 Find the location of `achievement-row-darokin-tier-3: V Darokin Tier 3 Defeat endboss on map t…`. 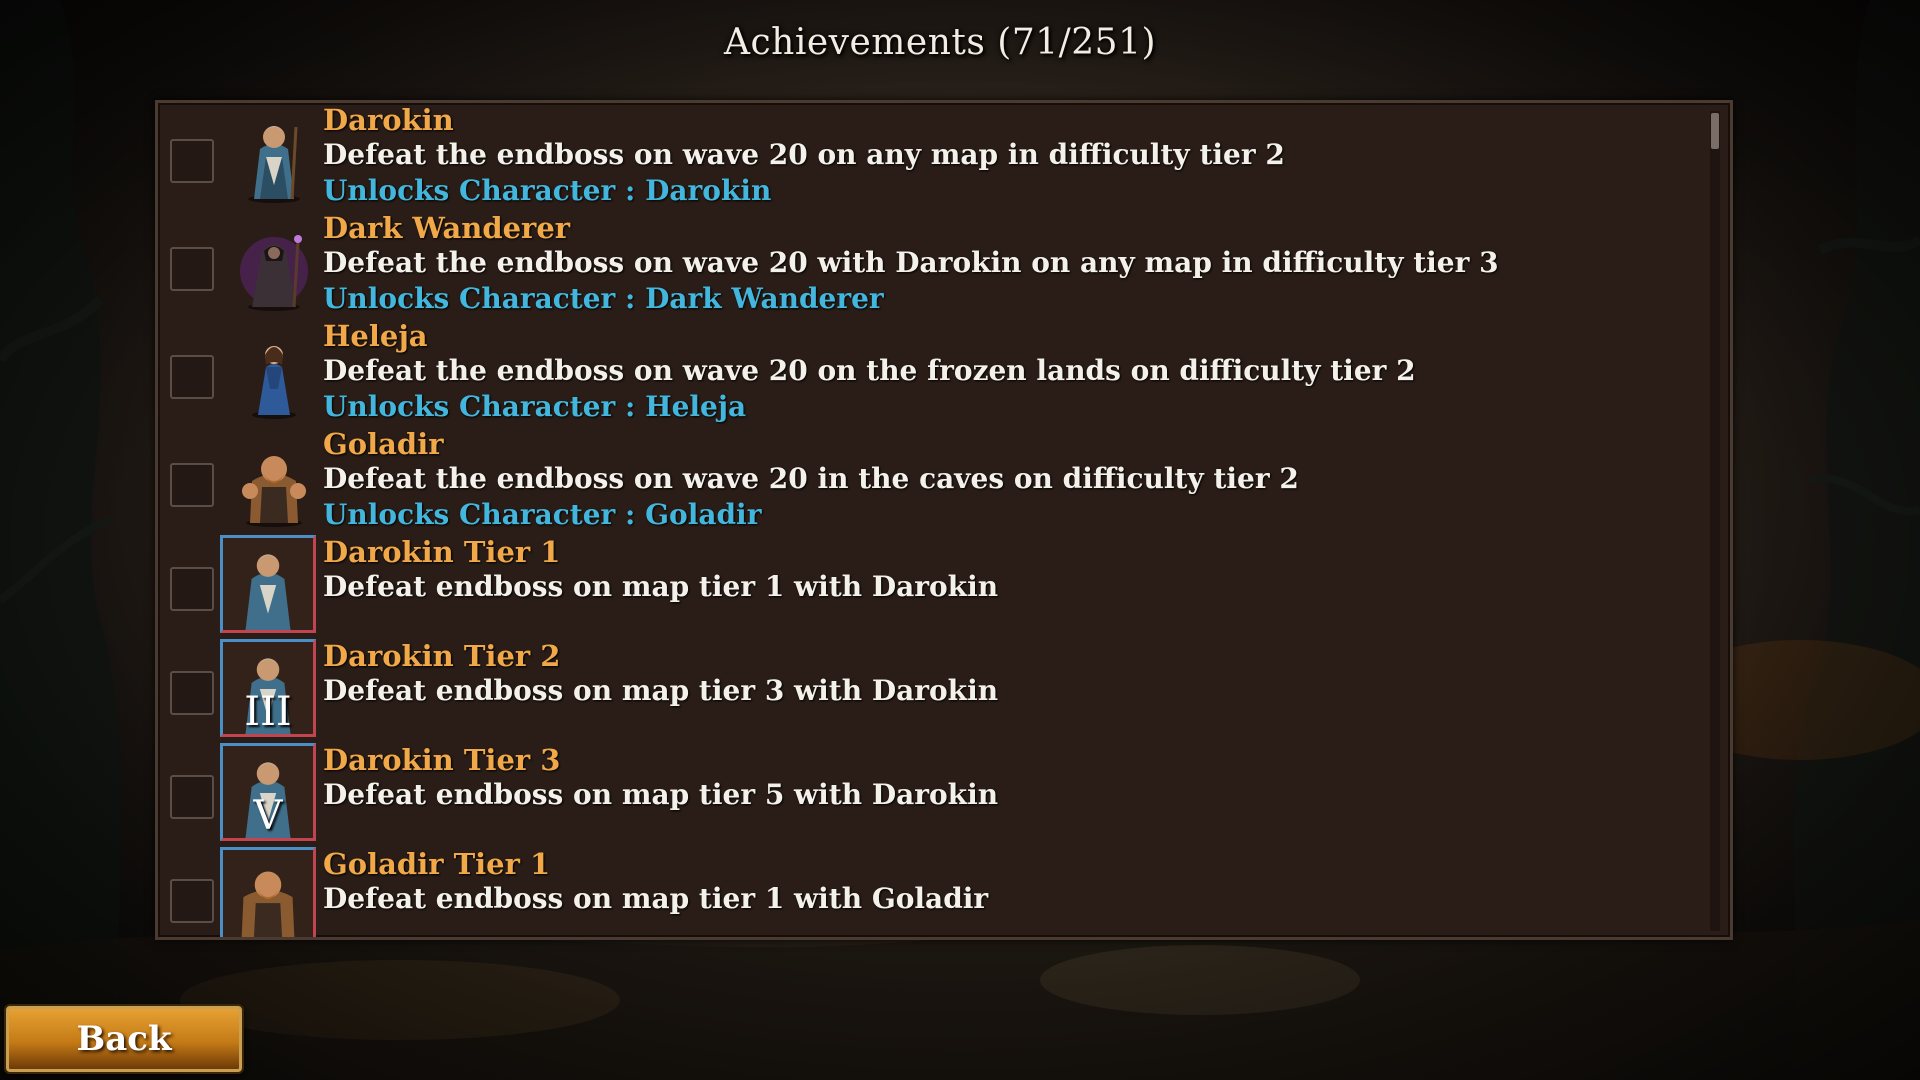

achievement-row-darokin-tier-3: V Darokin Tier 3 Defeat endboss on map t… is located at coordinates (928, 795).